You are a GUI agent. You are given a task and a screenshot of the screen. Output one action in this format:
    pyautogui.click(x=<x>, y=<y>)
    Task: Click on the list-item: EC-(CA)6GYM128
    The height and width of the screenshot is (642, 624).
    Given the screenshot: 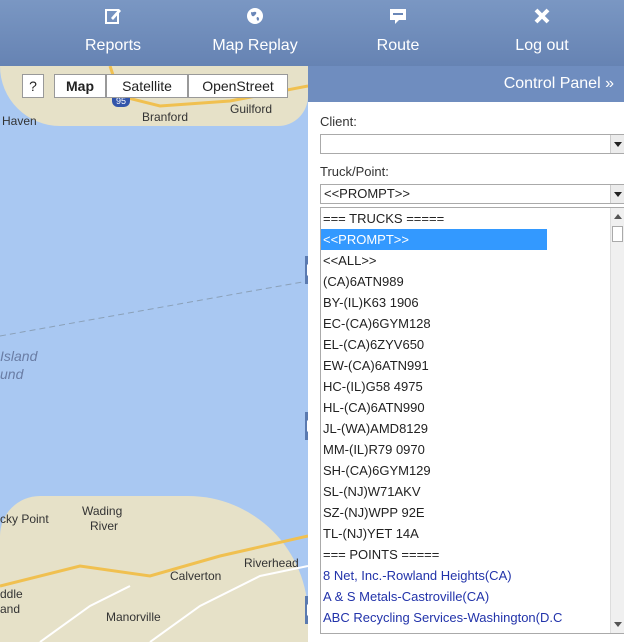 What is the action you would take?
    pyautogui.click(x=466, y=323)
    